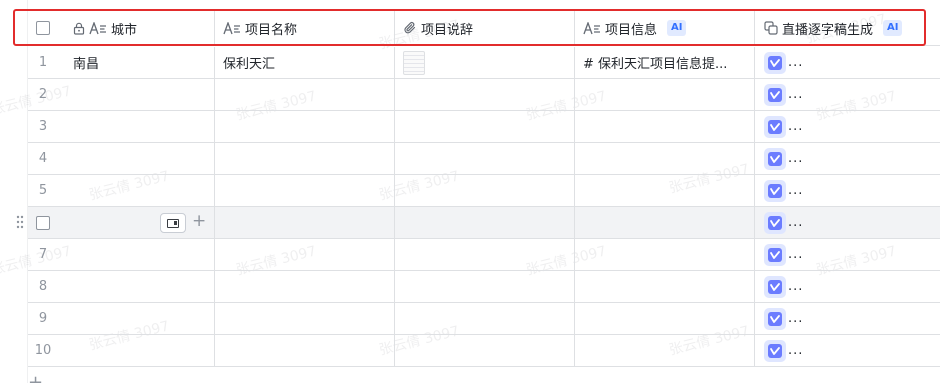  I want to click on add-row-button: +, so click(35, 377).